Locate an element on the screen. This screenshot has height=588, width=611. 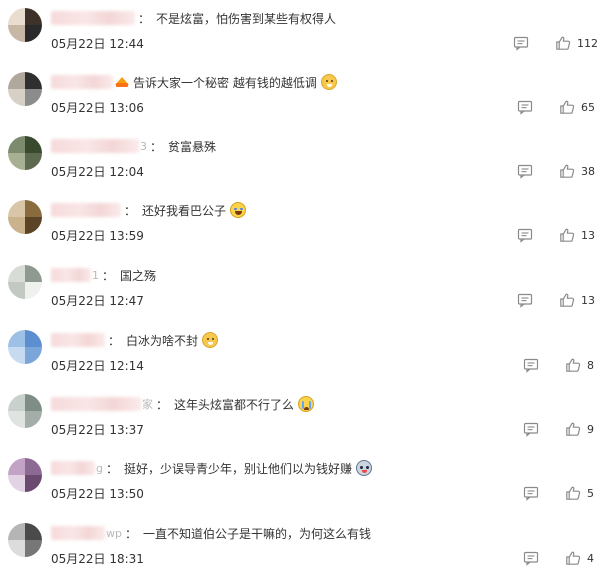
comment-line: ： 白冰为啥不封 is located at coordinates (135, 340).